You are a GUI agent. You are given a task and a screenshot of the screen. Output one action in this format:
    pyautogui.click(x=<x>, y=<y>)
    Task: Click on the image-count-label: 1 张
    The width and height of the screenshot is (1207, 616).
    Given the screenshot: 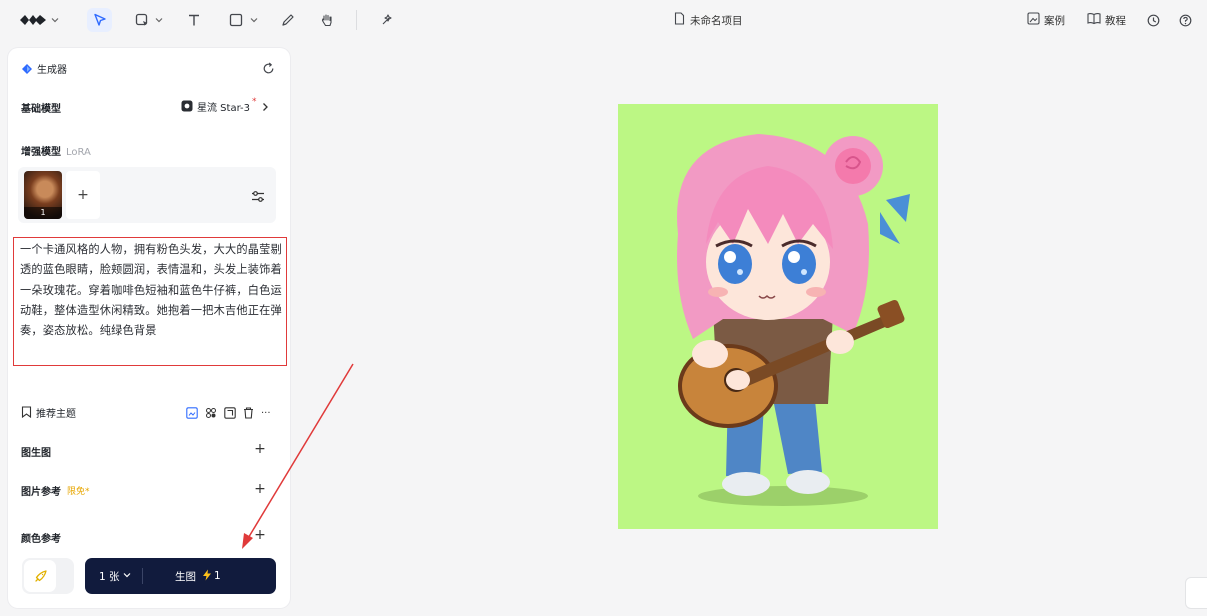 What is the action you would take?
    pyautogui.click(x=109, y=576)
    